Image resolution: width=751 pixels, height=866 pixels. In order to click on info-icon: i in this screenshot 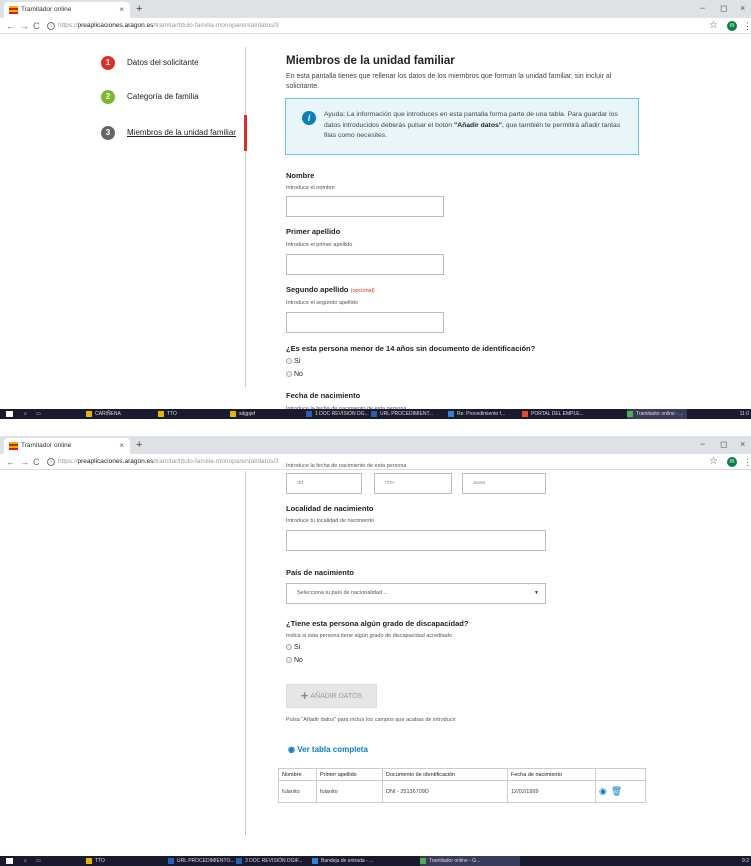, I will do `click(309, 118)`.